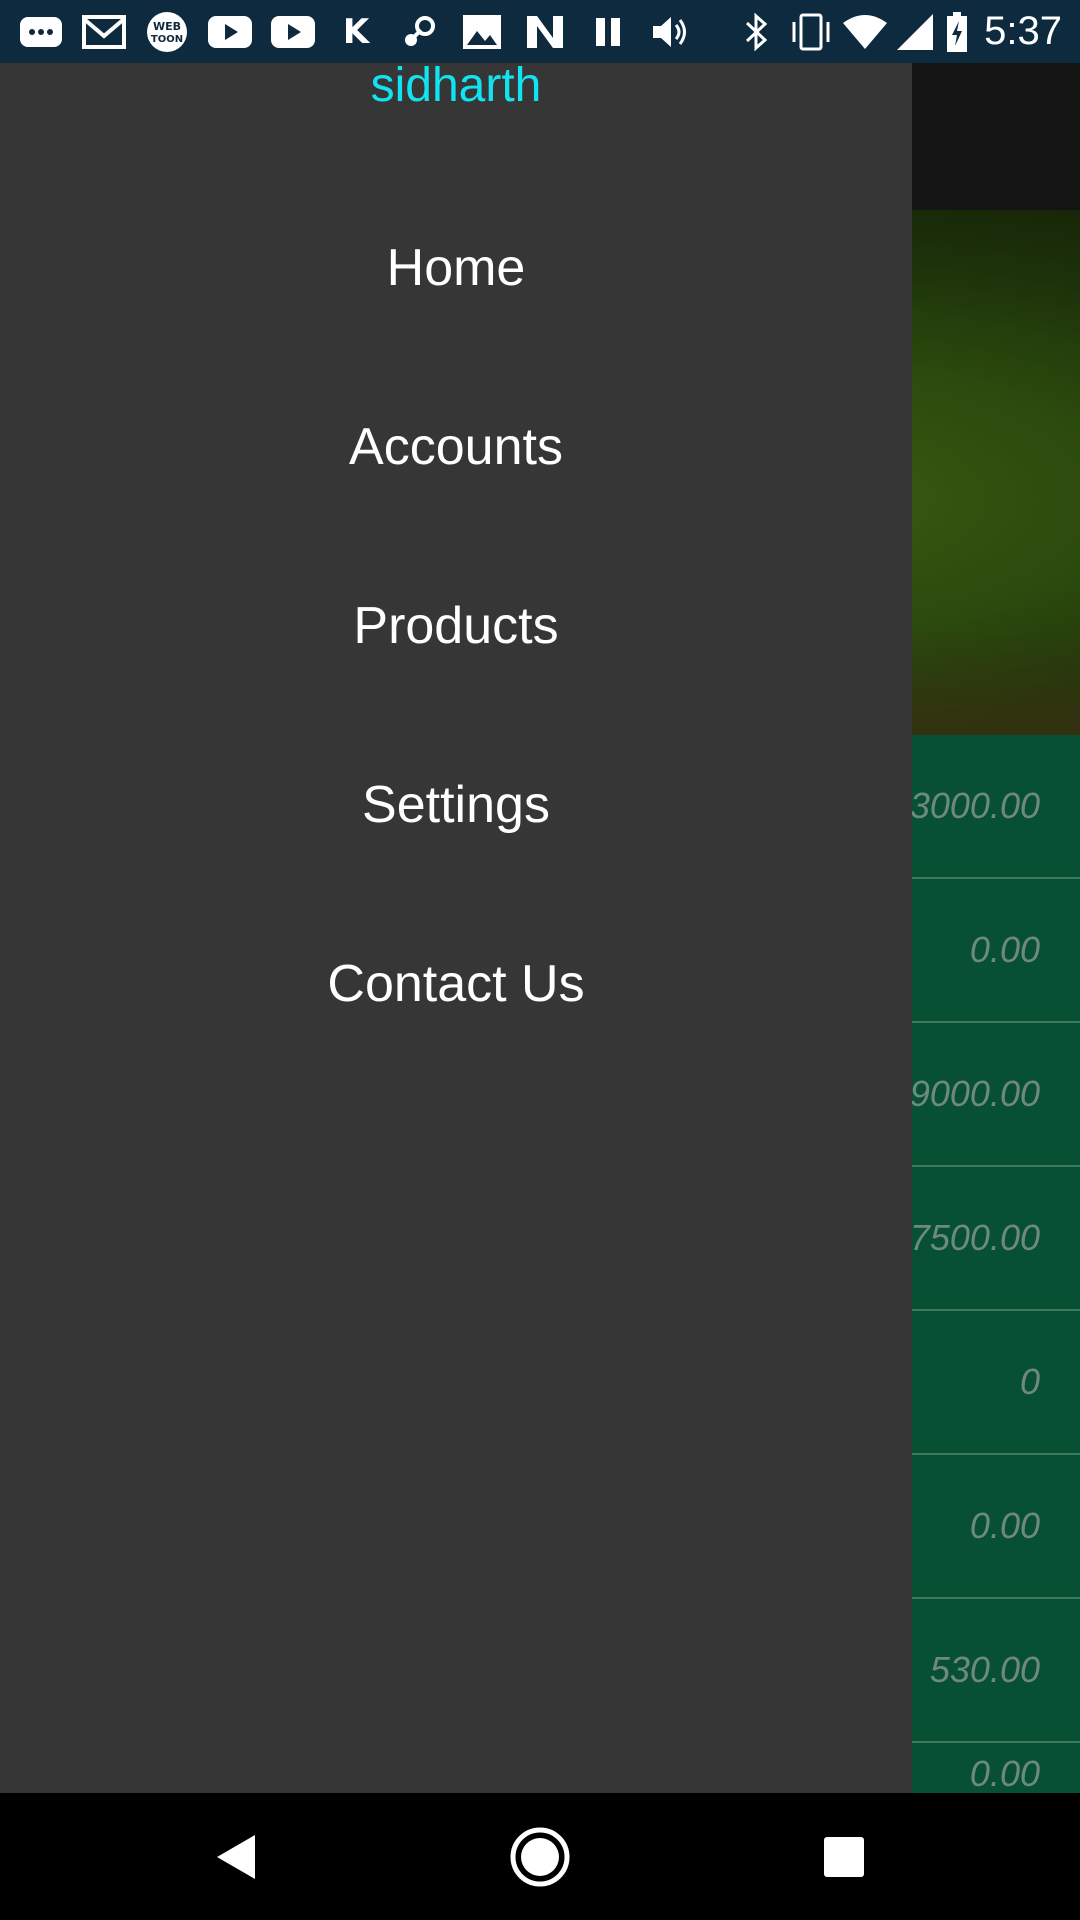  I want to click on vibrate-icon, so click(811, 32).